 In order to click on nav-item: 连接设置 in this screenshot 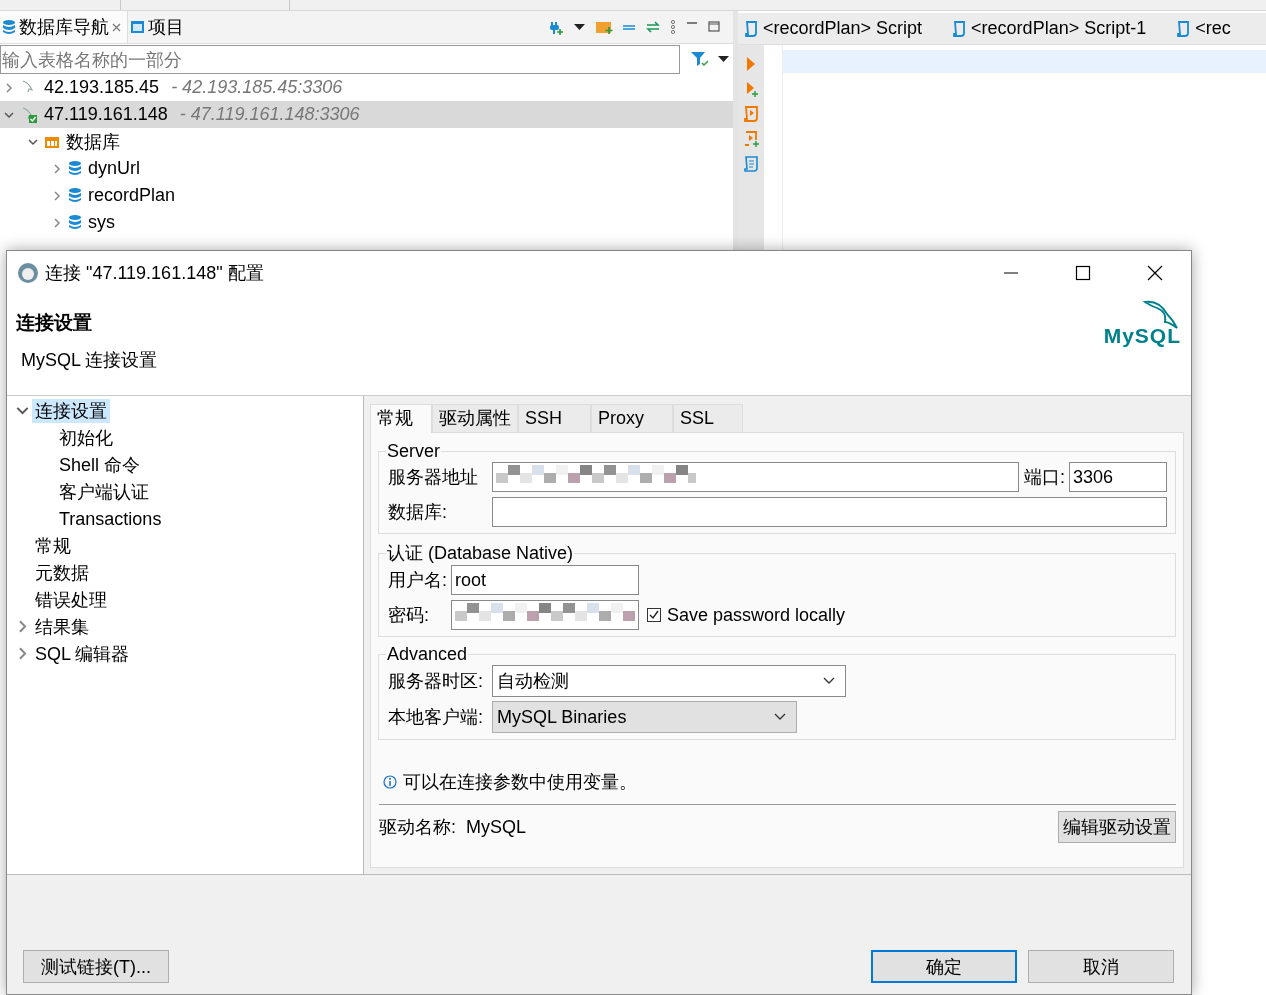, I will do `click(71, 410)`.